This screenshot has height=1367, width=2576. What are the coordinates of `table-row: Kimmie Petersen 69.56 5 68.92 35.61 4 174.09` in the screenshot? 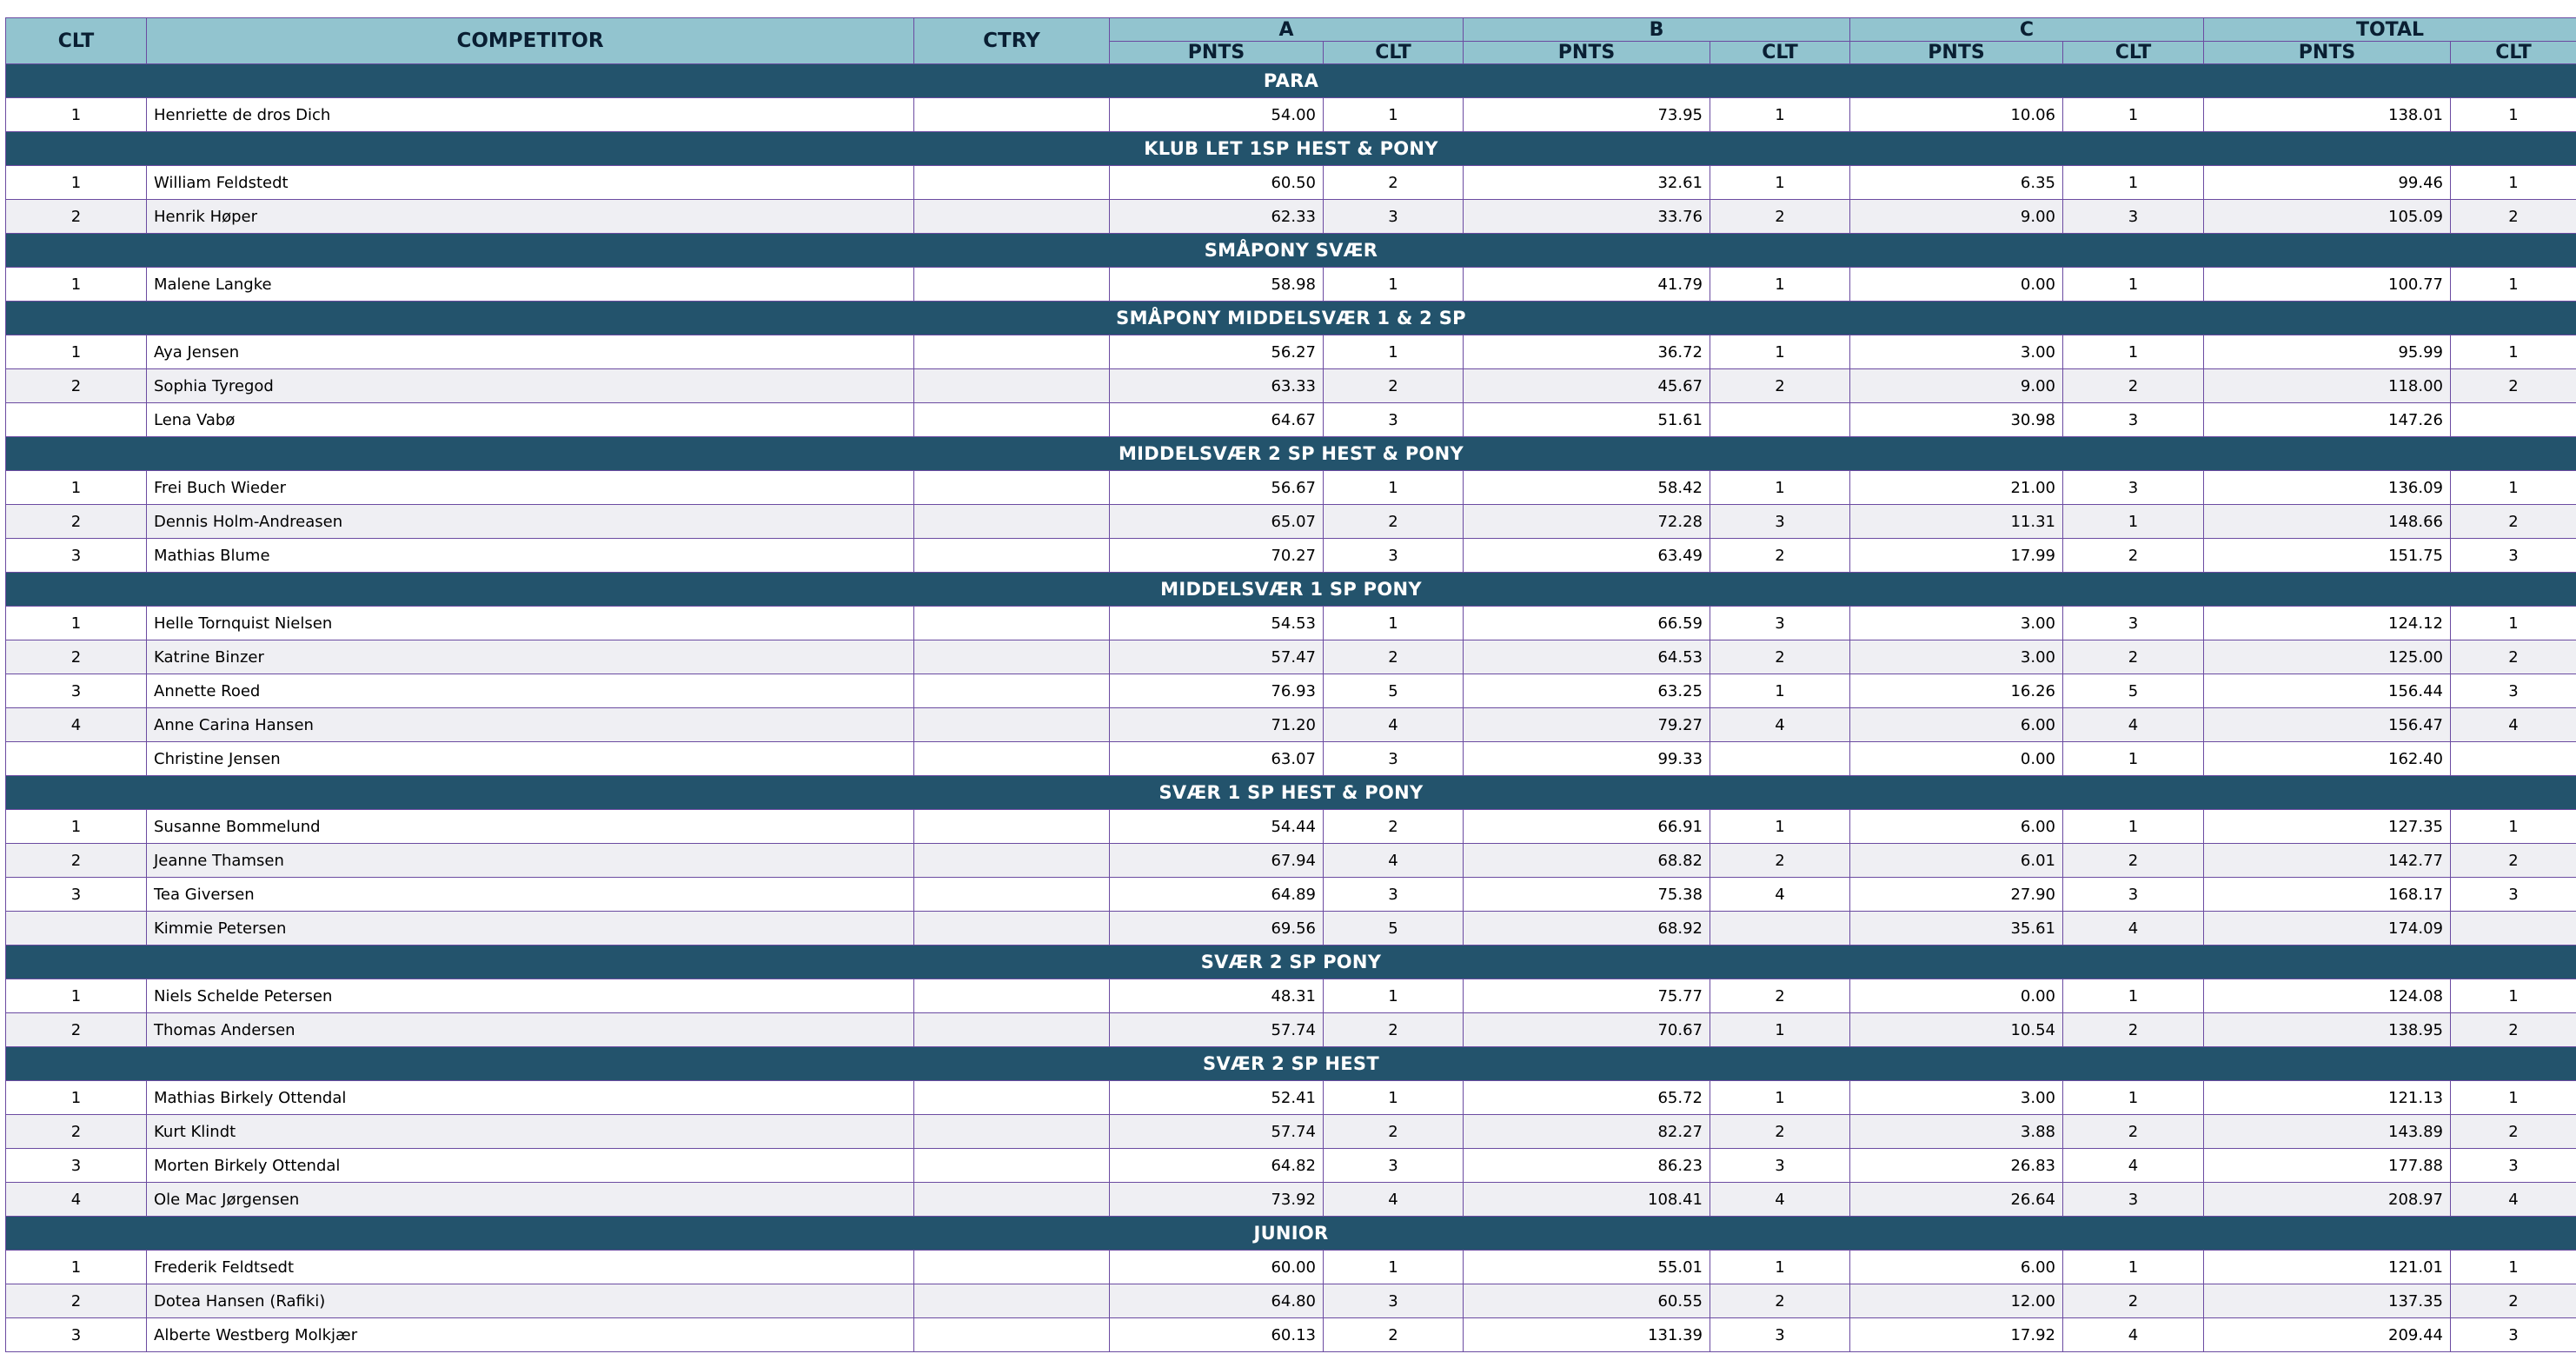 It's located at (1290, 928).